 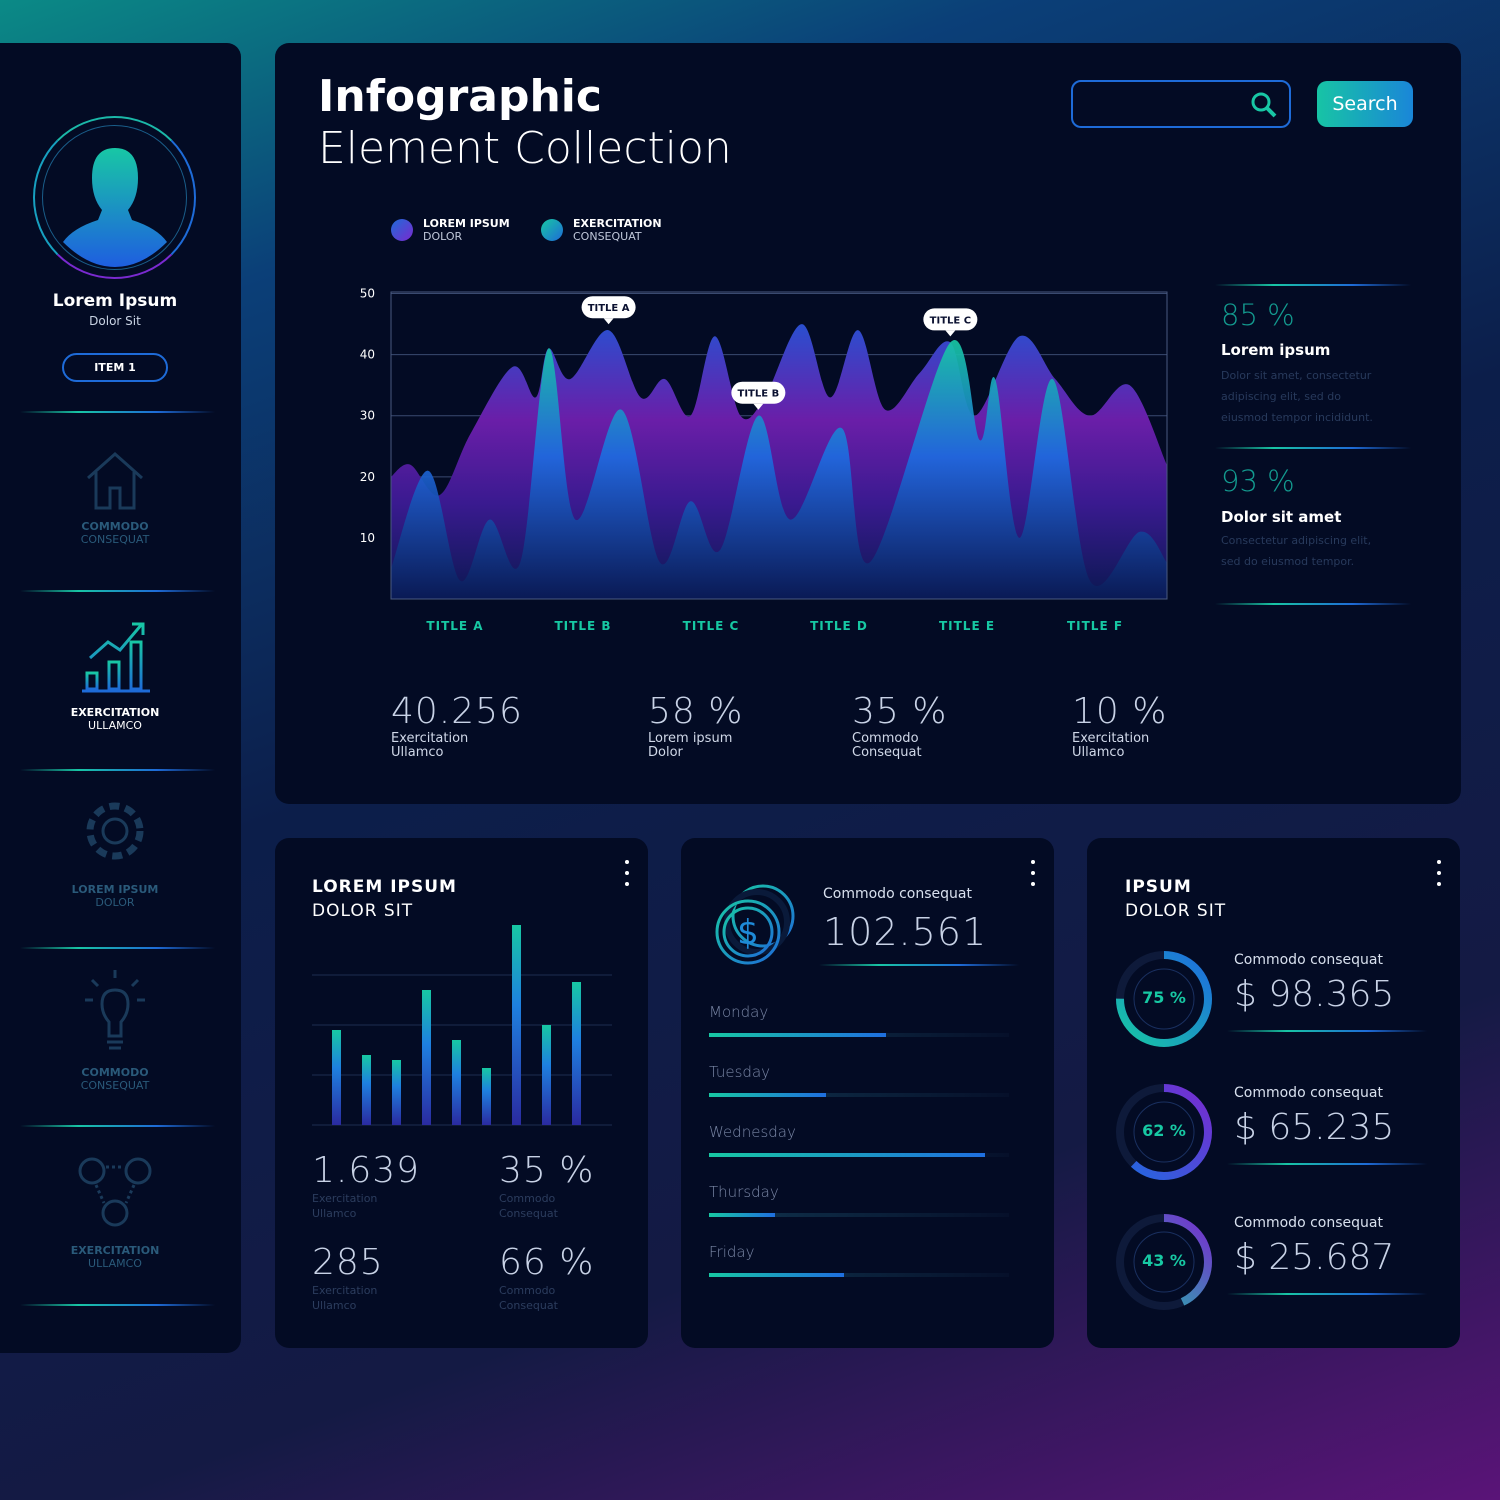 I want to click on page-subtitle: Element Collection, so click(x=525, y=148).